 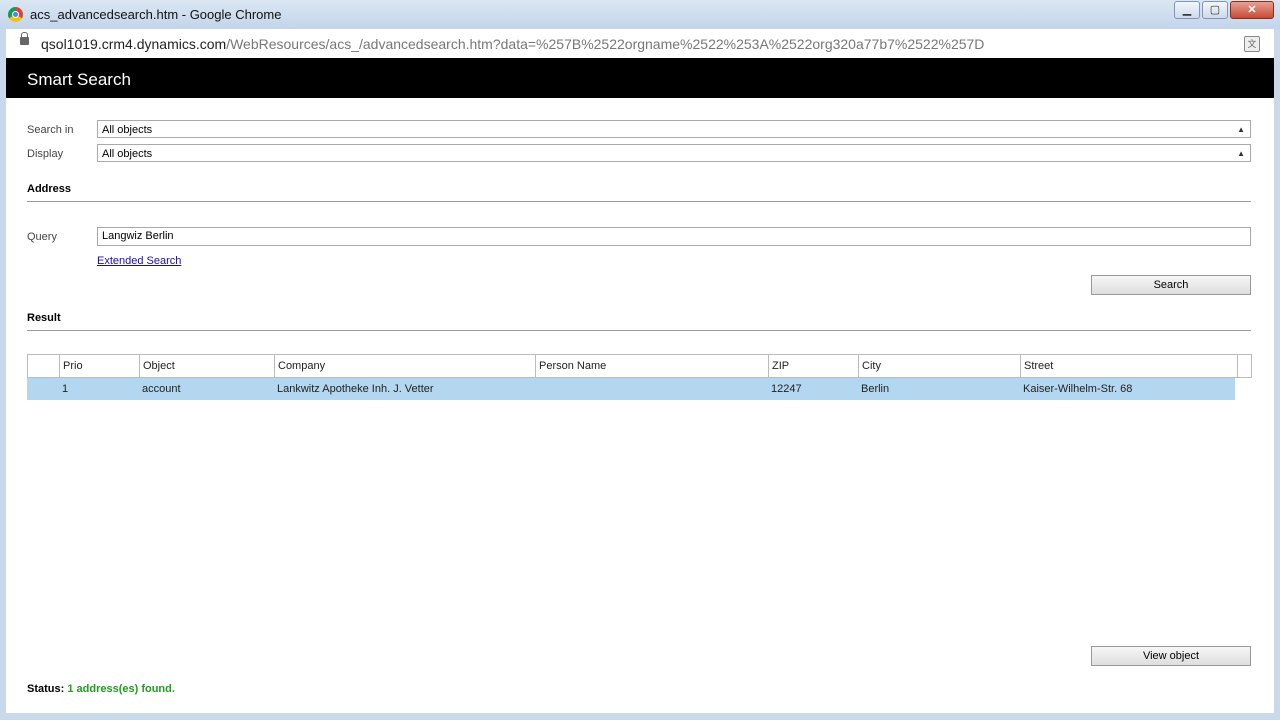 I want to click on column-header-prio: Prio, so click(x=100, y=366).